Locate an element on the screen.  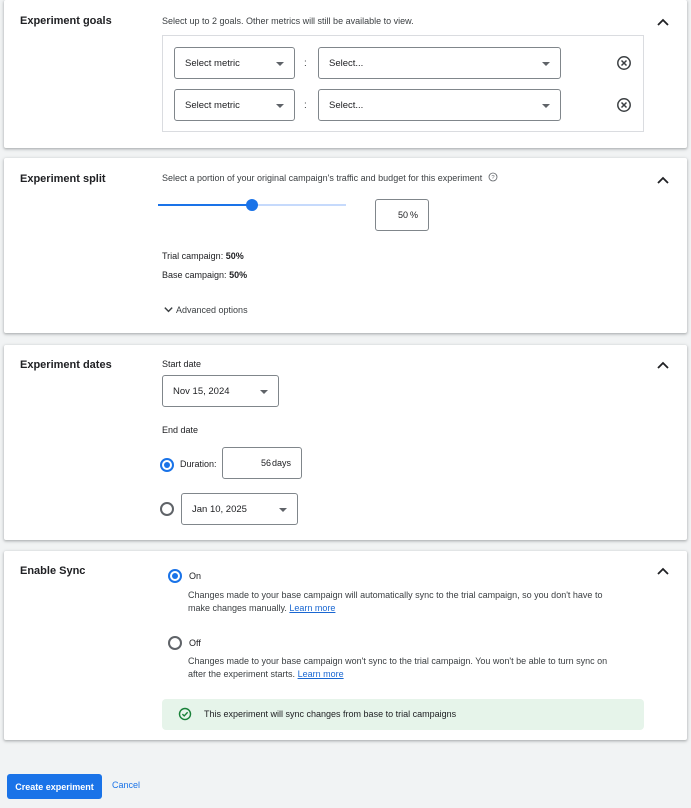
sync-on-label: On is located at coordinates (195, 576).